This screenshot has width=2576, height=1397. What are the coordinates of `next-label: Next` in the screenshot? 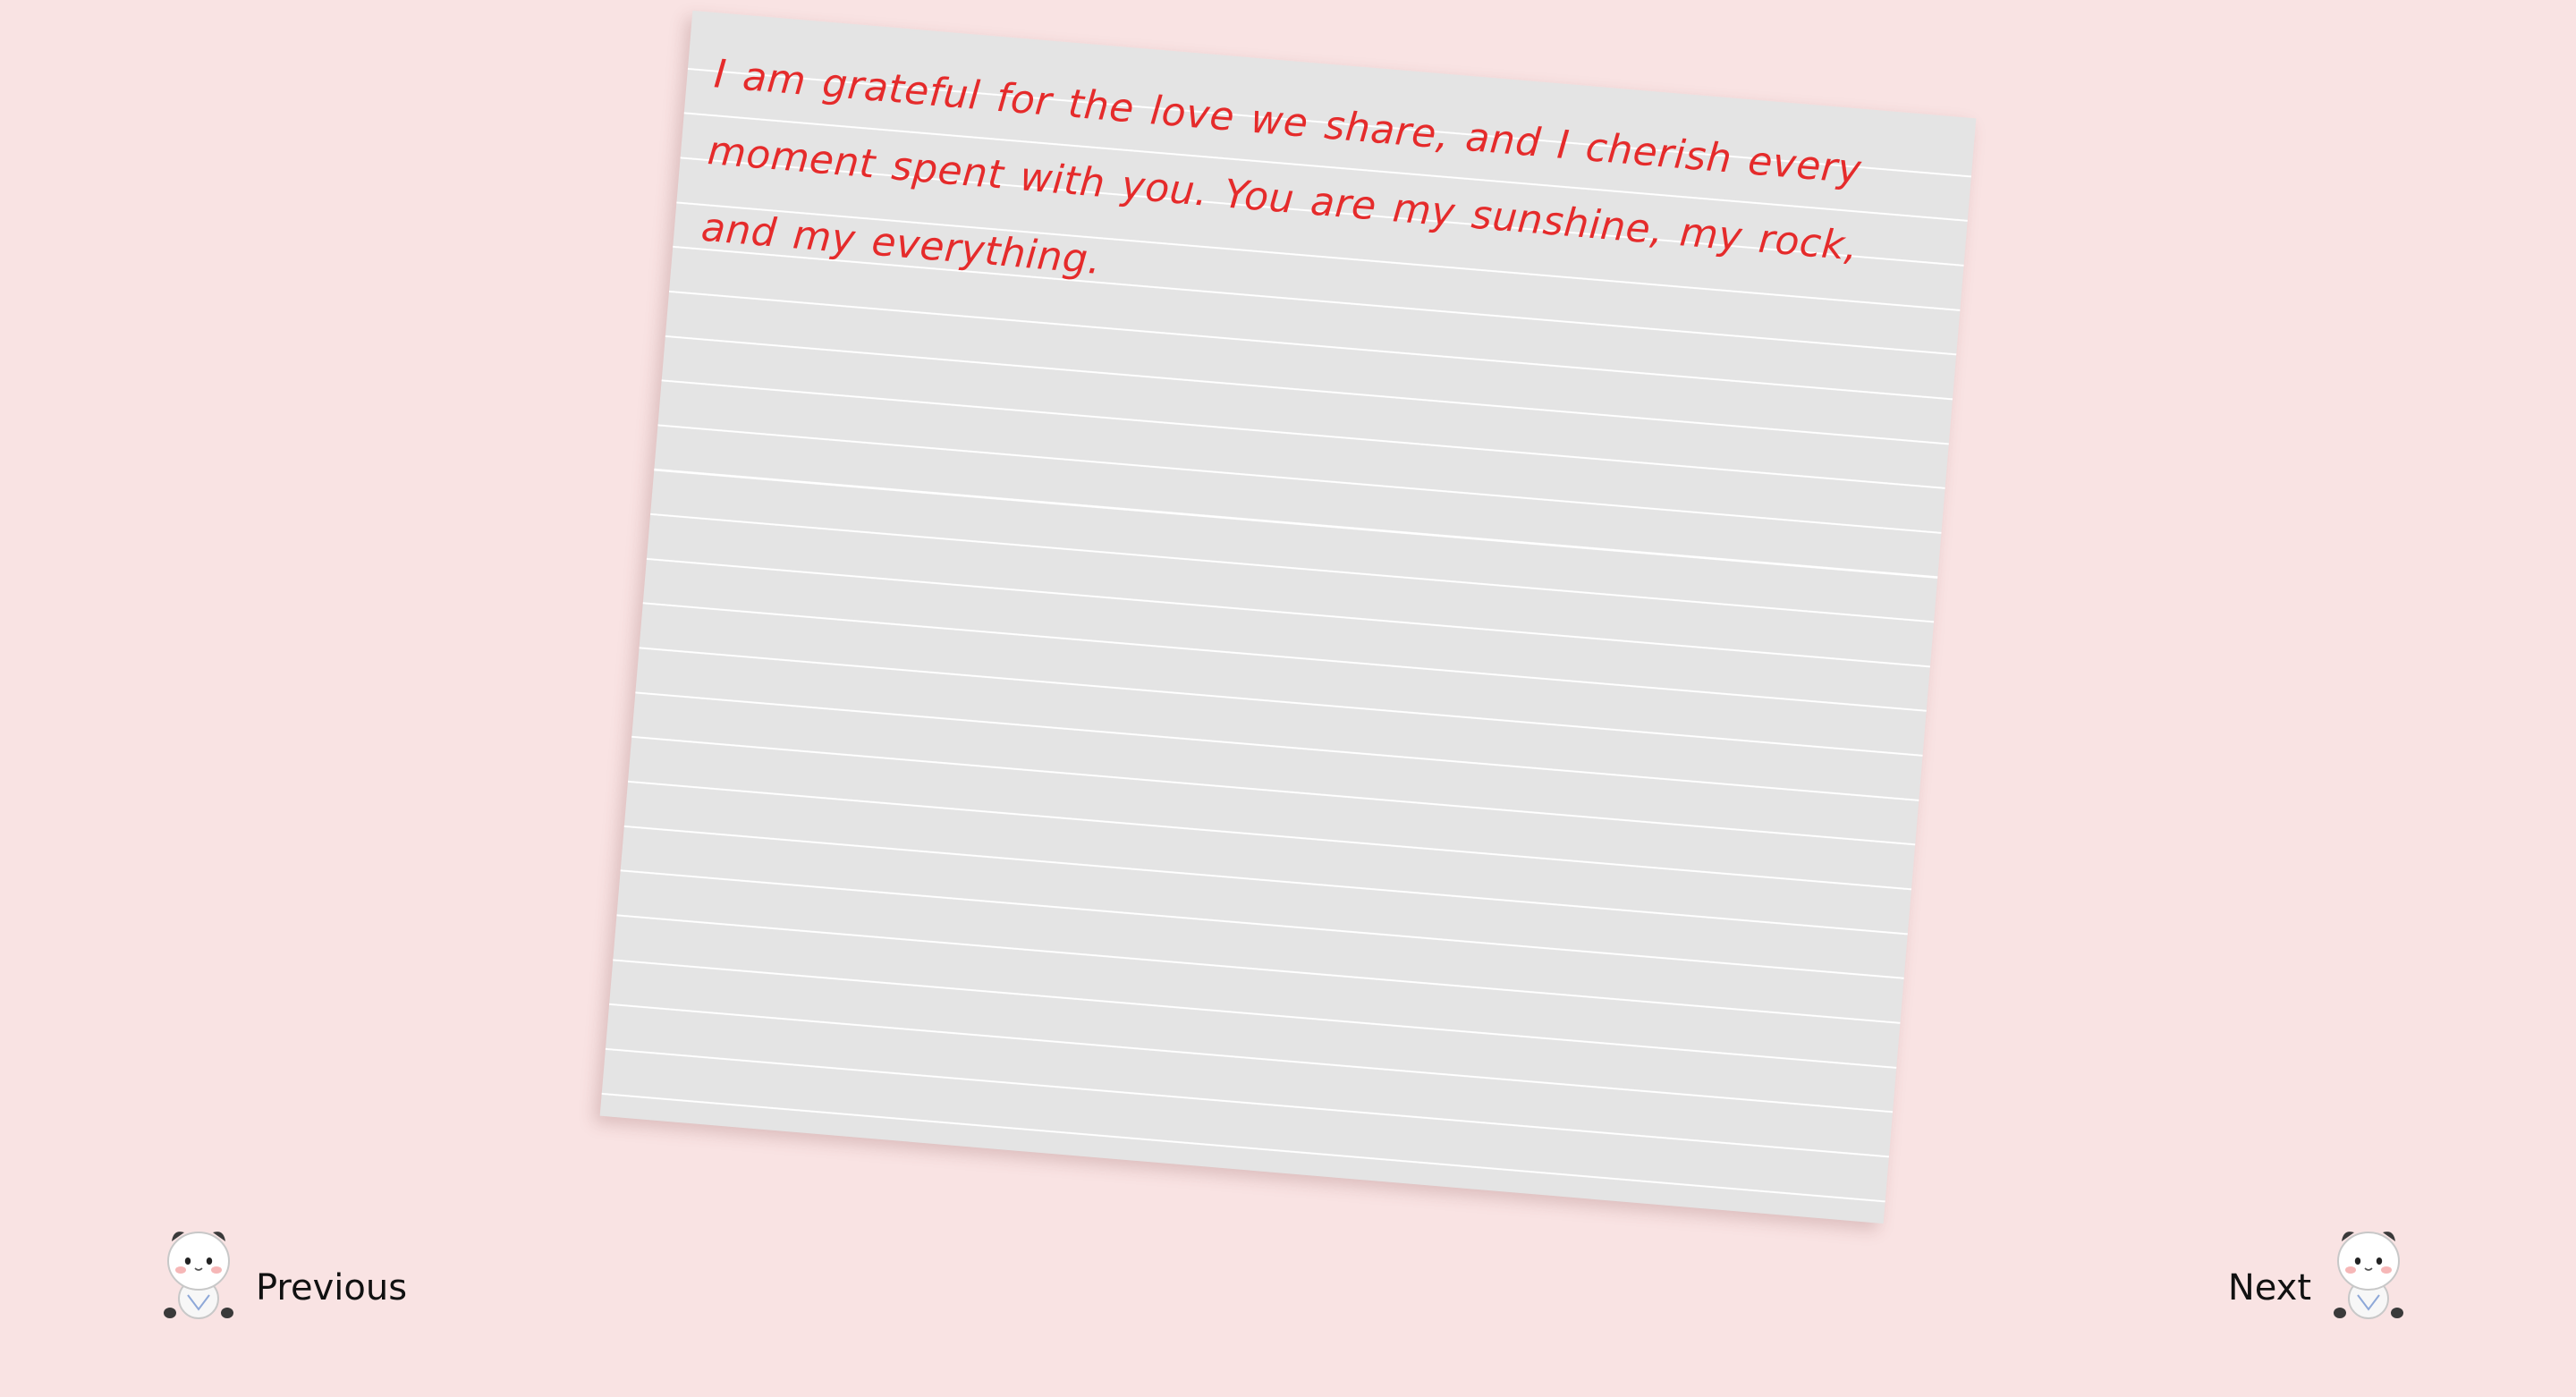 It's located at (2269, 1288).